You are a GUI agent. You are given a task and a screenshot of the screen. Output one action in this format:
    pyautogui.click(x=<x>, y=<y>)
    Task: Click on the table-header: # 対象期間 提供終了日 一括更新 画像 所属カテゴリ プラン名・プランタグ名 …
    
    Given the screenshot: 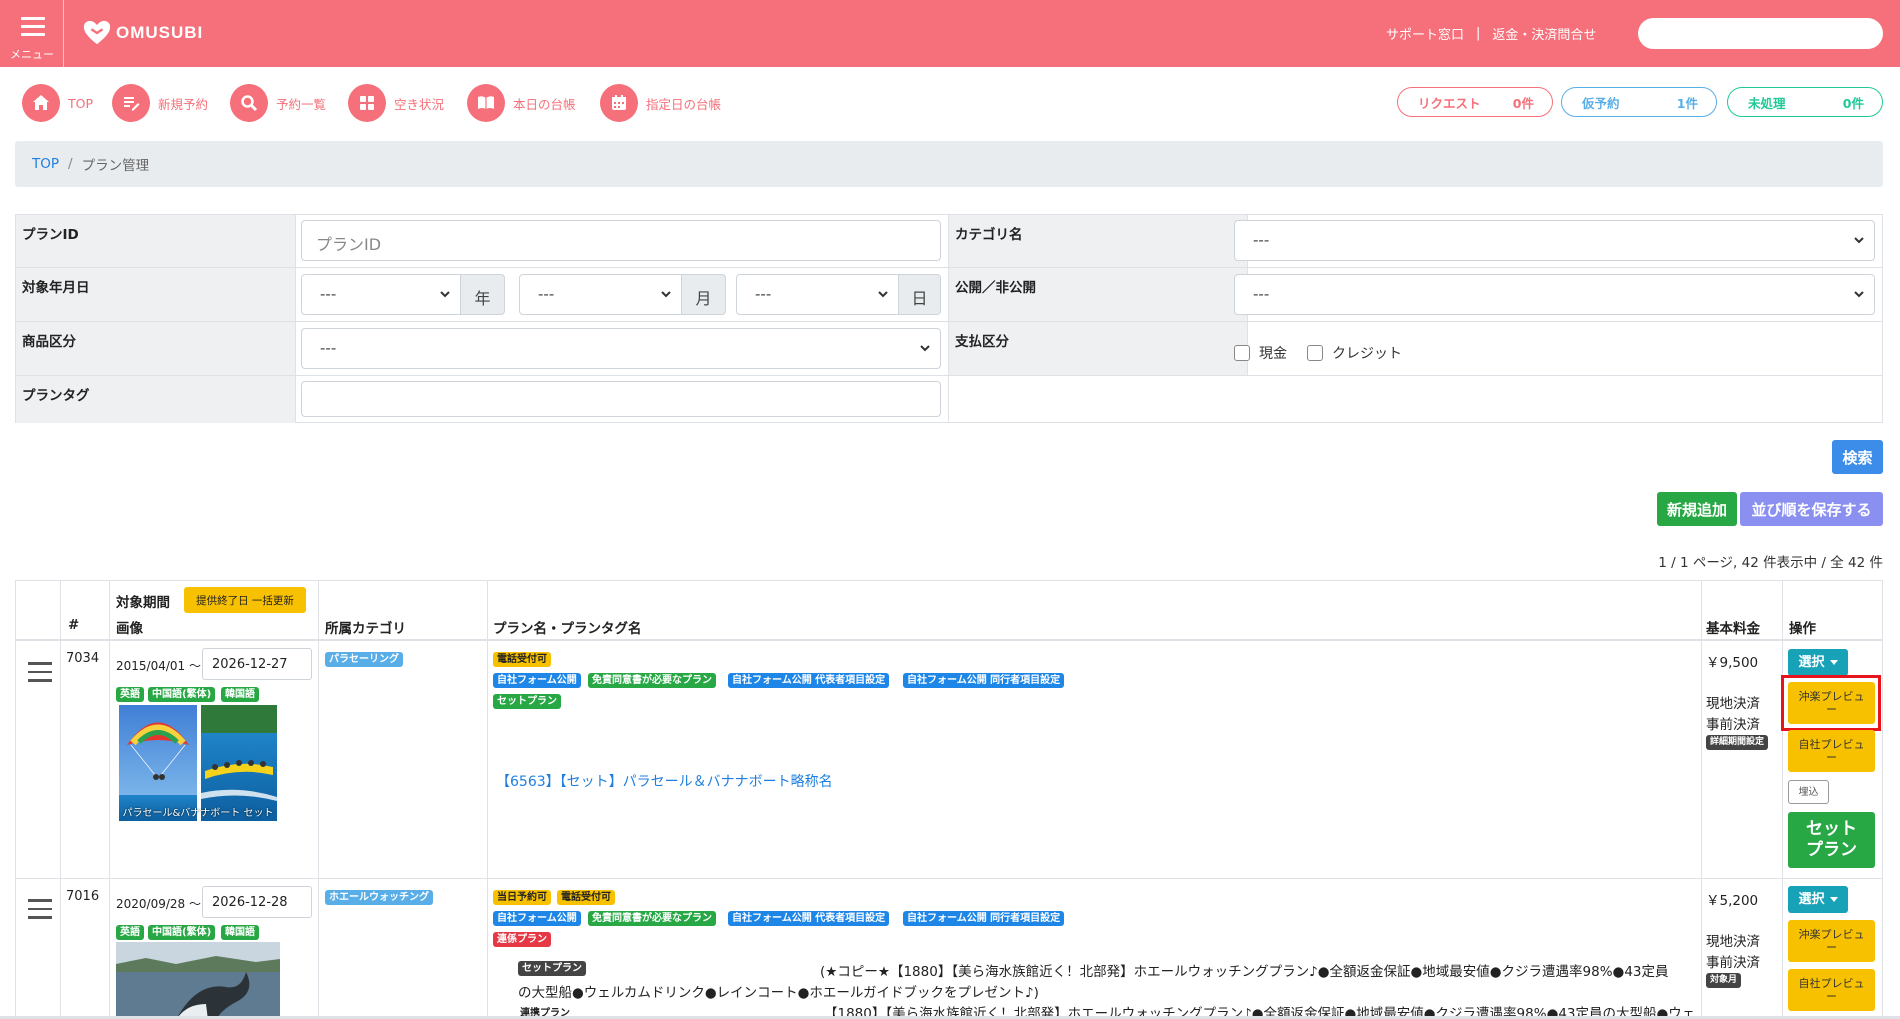 What is the action you would take?
    pyautogui.click(x=949, y=611)
    